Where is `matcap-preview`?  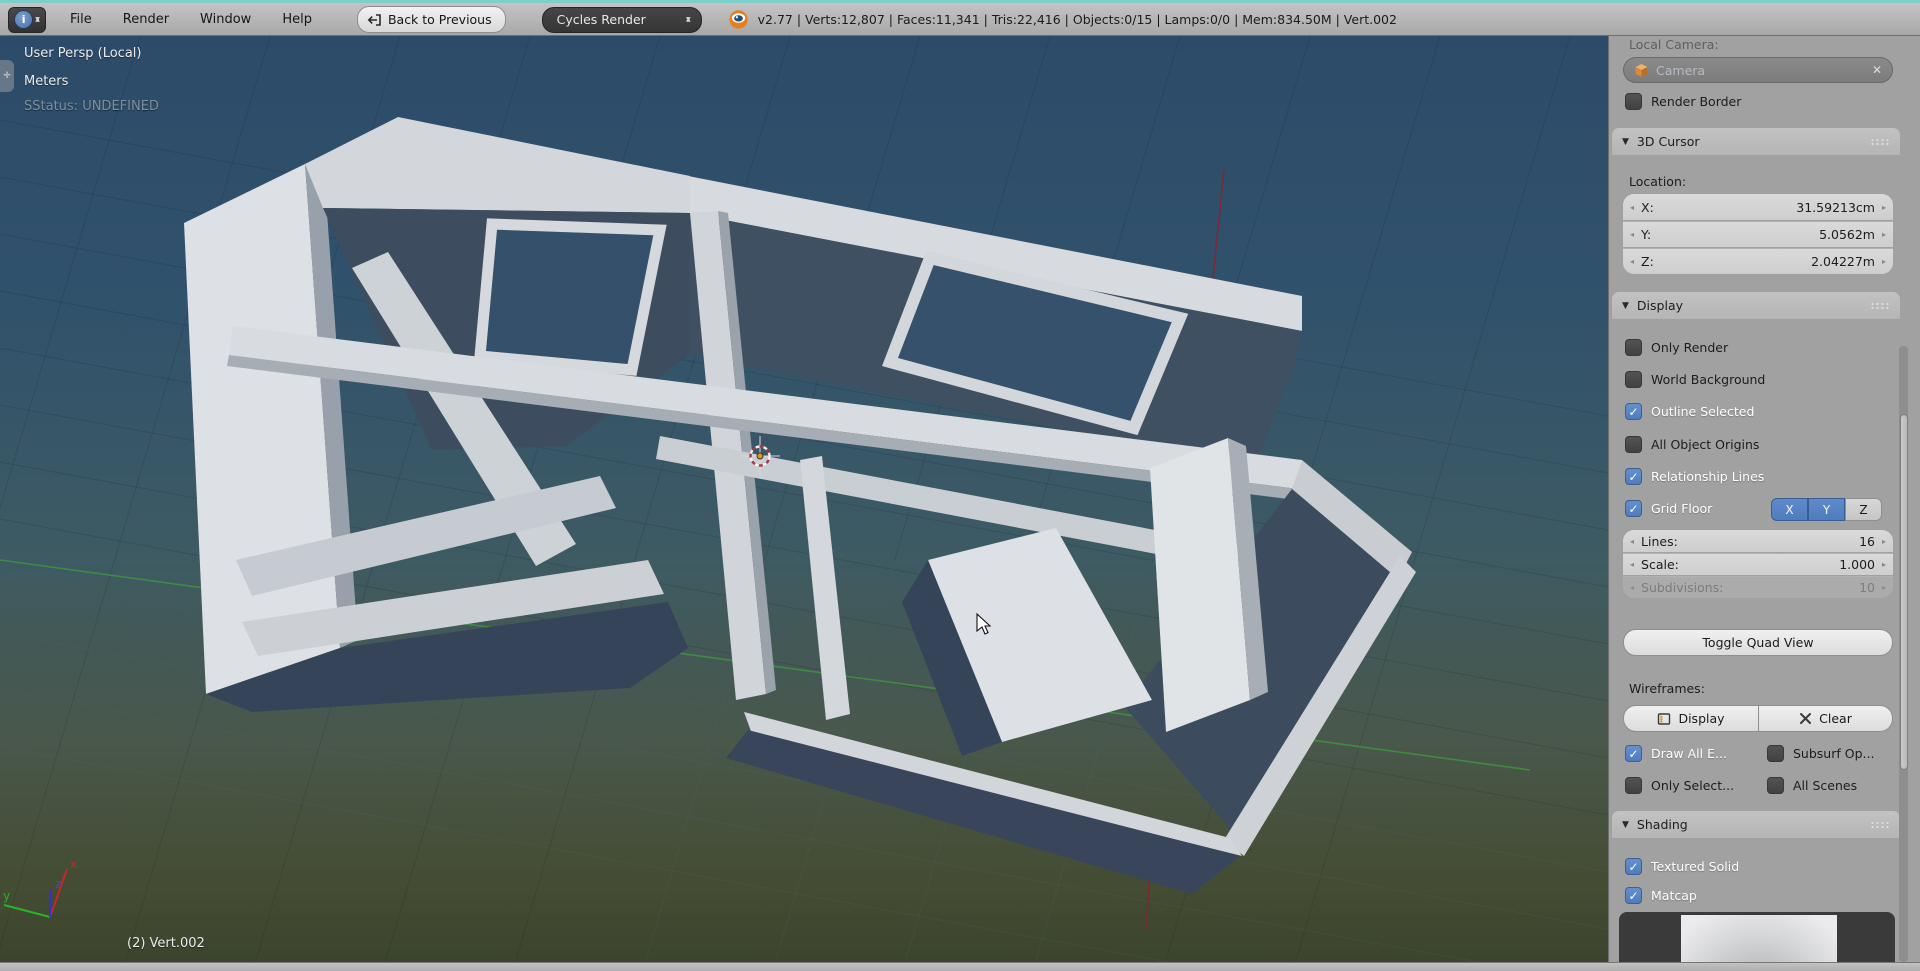 matcap-preview is located at coordinates (1757, 937).